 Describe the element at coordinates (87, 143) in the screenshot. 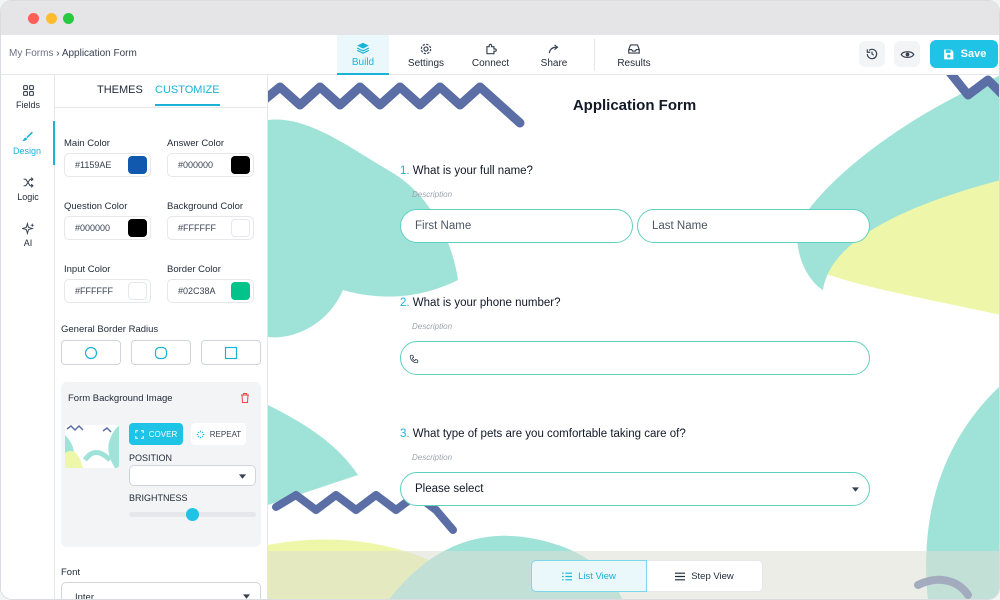

I see `main-color-label: Main Color` at that location.